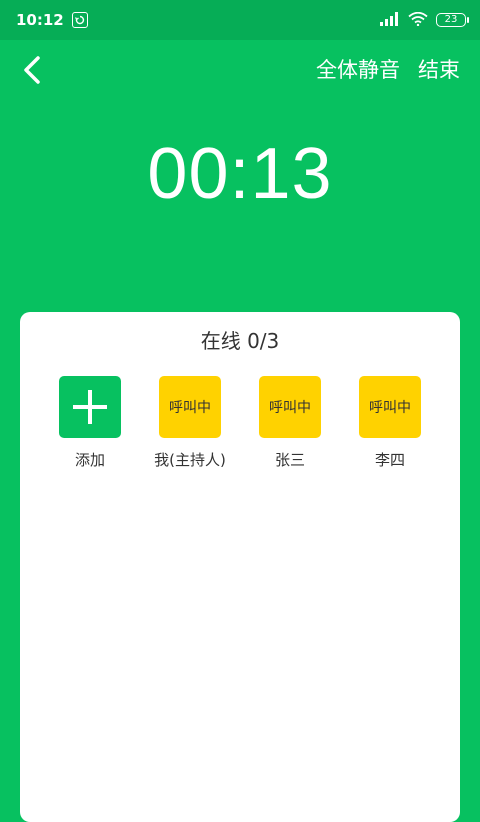 This screenshot has height=822, width=480. I want to click on status-indicators: 23, so click(424, 20).